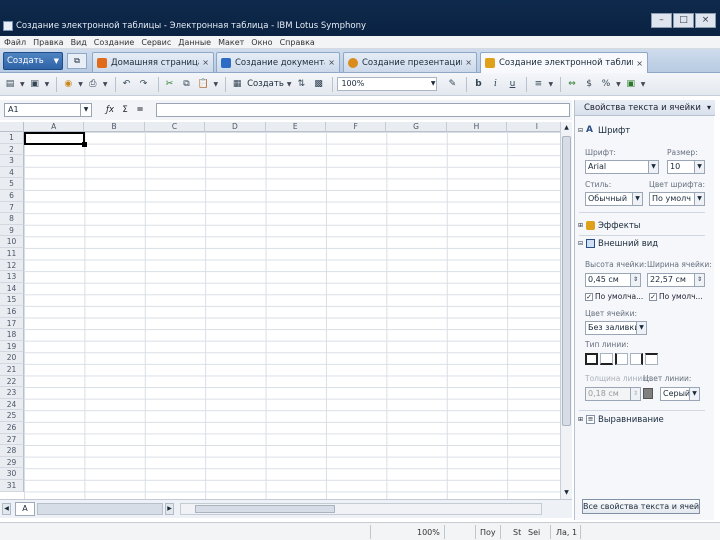 Image resolution: width=720 pixels, height=540 pixels. Describe the element at coordinates (672, 199) in the screenshot. I see `font-color-field: По умолч` at that location.